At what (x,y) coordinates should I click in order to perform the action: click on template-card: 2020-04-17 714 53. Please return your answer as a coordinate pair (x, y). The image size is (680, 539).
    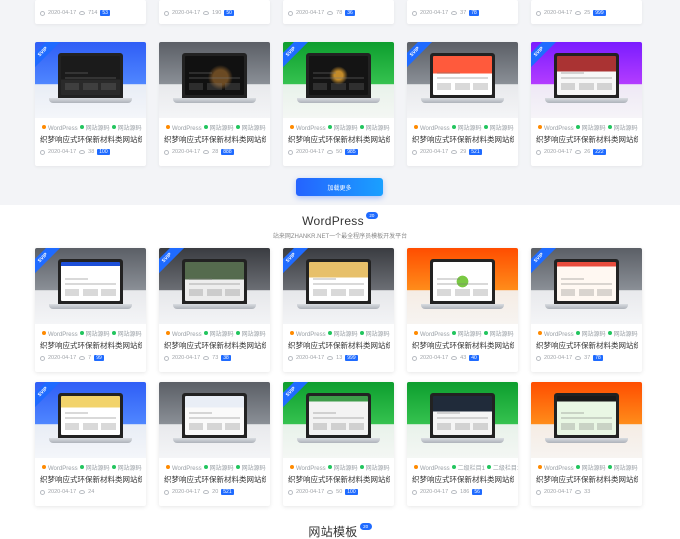
    Looking at the image, I should click on (90, 12).